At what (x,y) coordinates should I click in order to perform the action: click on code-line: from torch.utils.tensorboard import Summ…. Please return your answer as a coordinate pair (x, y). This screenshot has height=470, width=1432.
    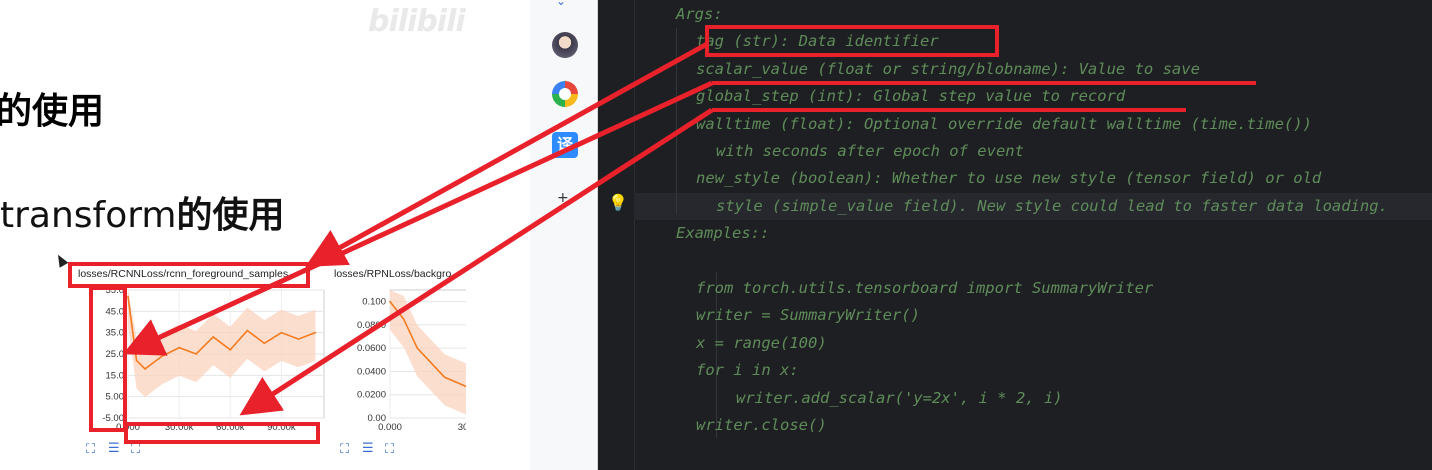
    Looking at the image, I should click on (924, 288).